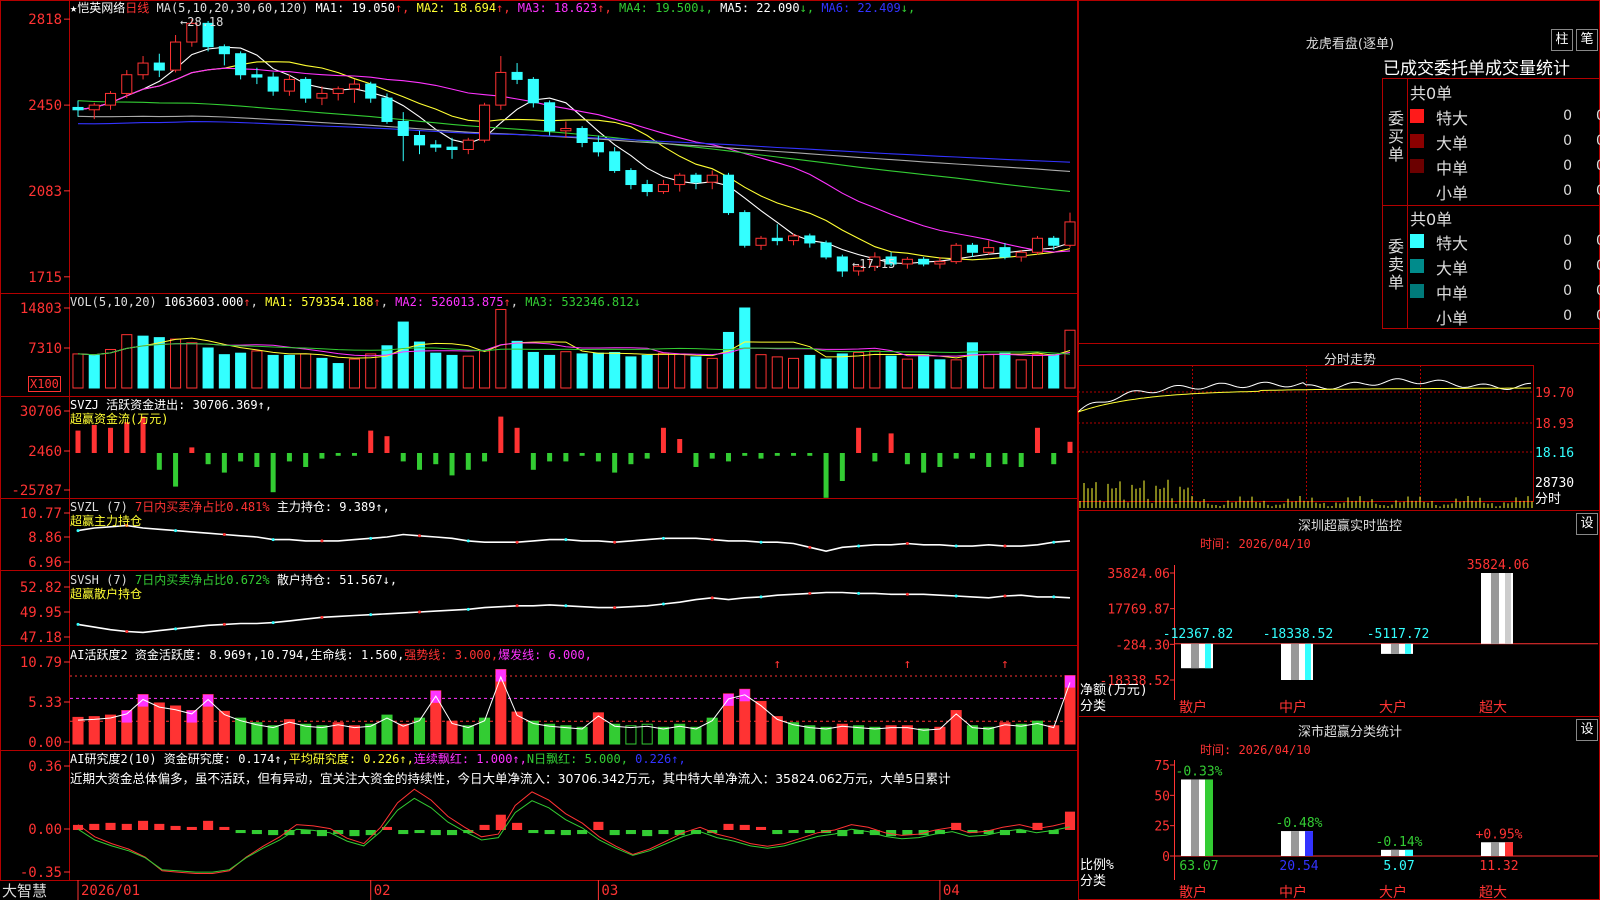  What do you see at coordinates (518, 890) in the screenshot?
I see `x-axis: 2026/01 02 03 04` at bounding box center [518, 890].